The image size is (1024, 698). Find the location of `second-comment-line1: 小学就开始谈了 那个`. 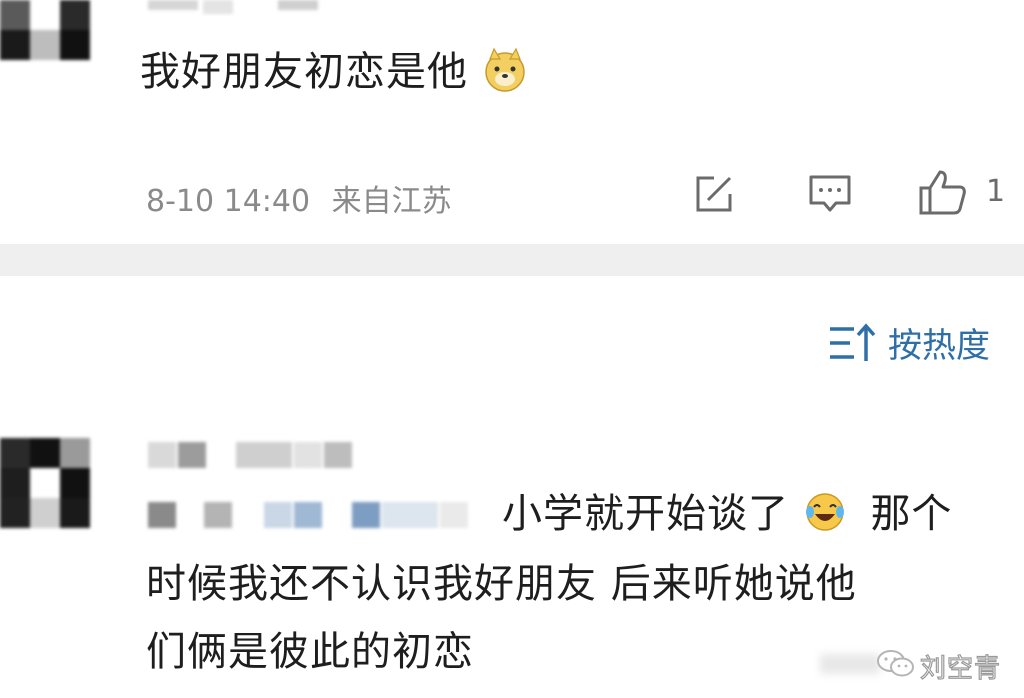

second-comment-line1: 小学就开始谈了 那个 is located at coordinates (727, 514).